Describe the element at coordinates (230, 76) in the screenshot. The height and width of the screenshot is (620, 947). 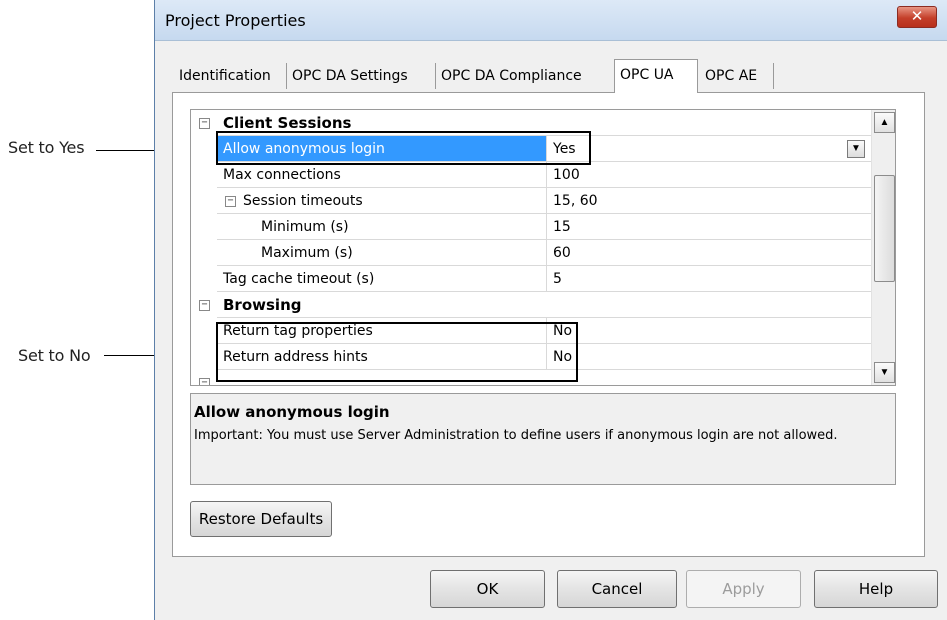
I see `tab-identification: Identification` at that location.